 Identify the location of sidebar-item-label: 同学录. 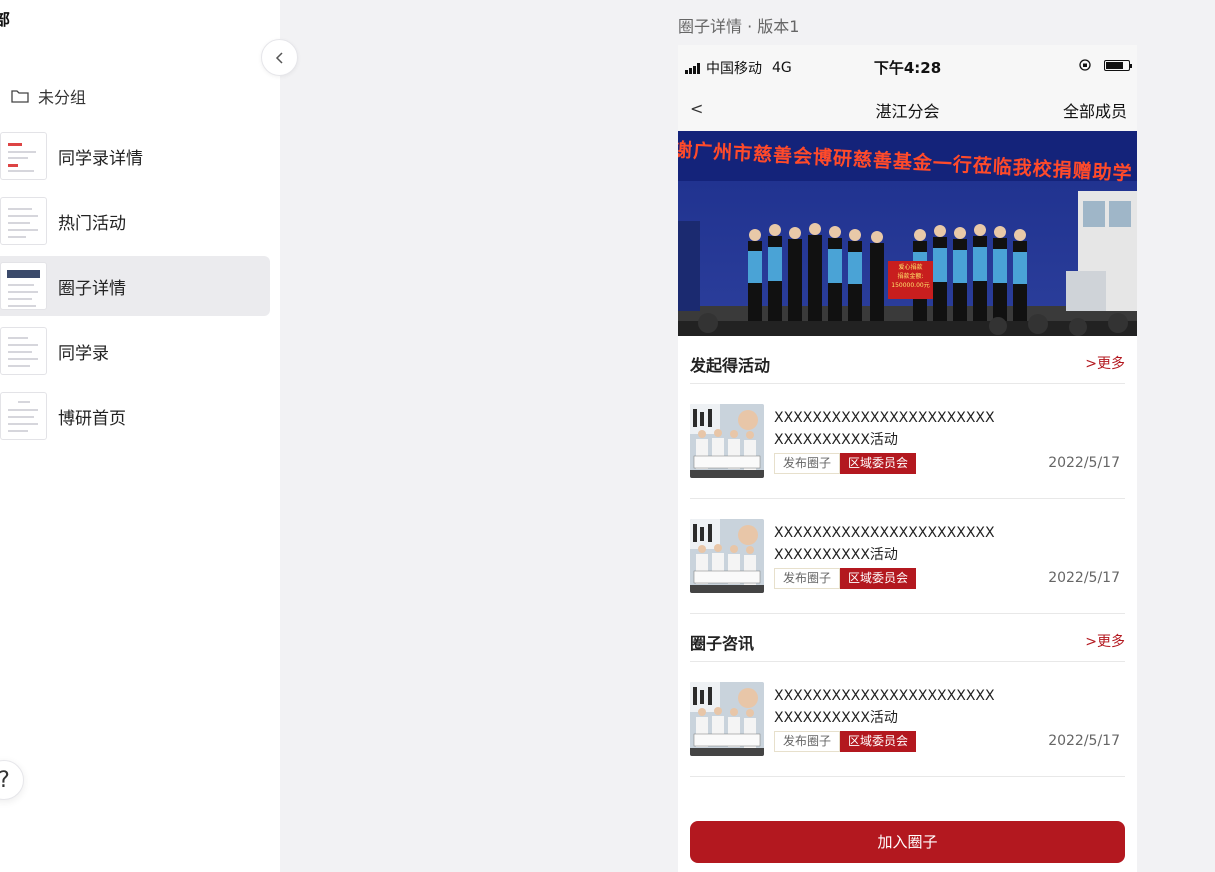
(83, 353).